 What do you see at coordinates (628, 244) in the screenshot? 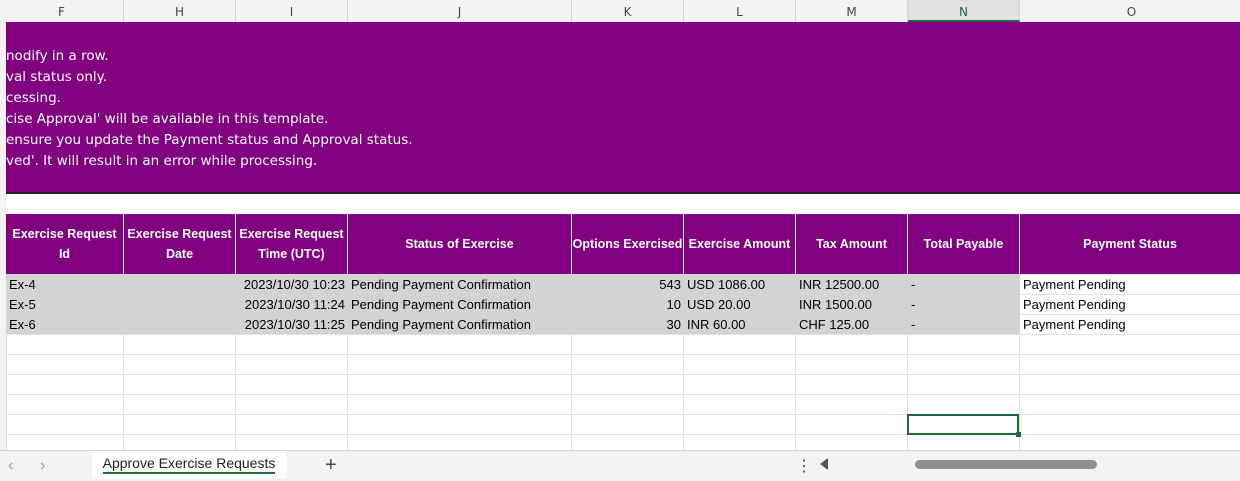
I see `header-options-exercised: Options Exercised` at bounding box center [628, 244].